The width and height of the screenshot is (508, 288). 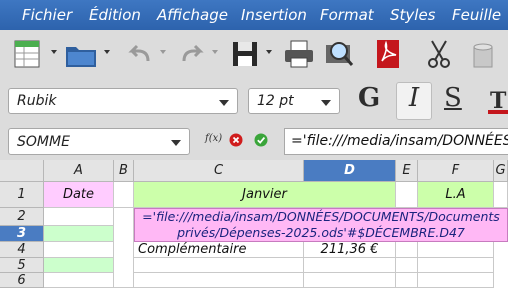 I want to click on cell-g1, so click(x=501, y=195).